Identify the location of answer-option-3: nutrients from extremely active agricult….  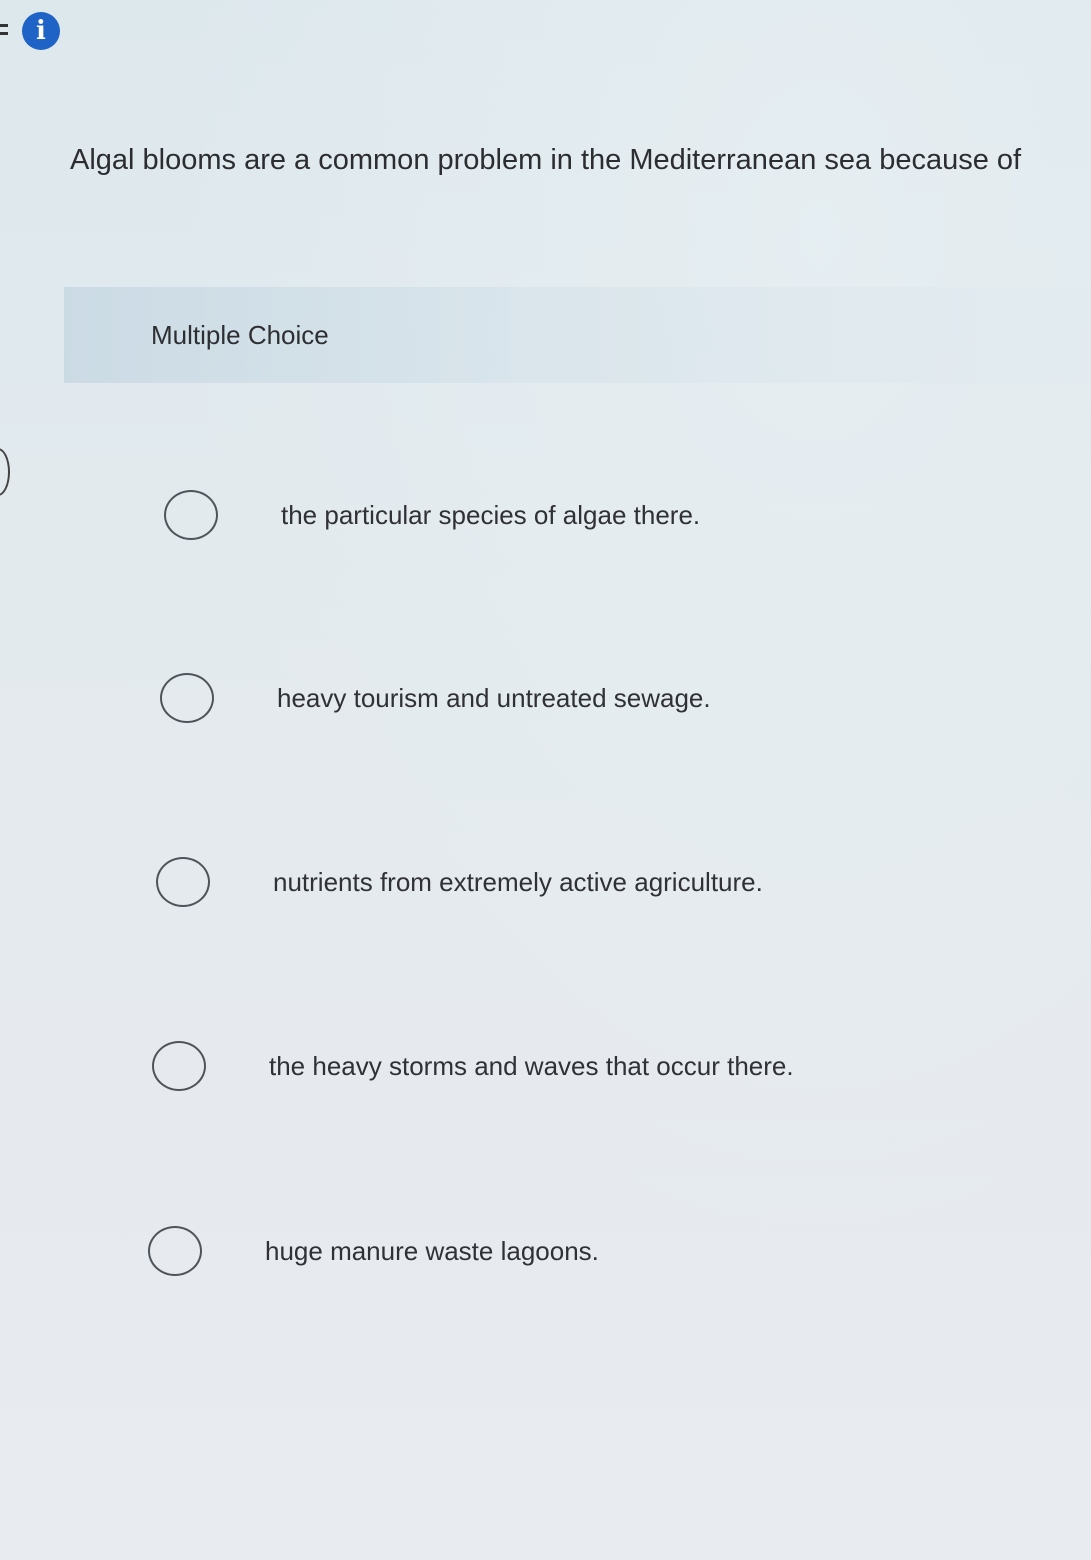
(536, 887).